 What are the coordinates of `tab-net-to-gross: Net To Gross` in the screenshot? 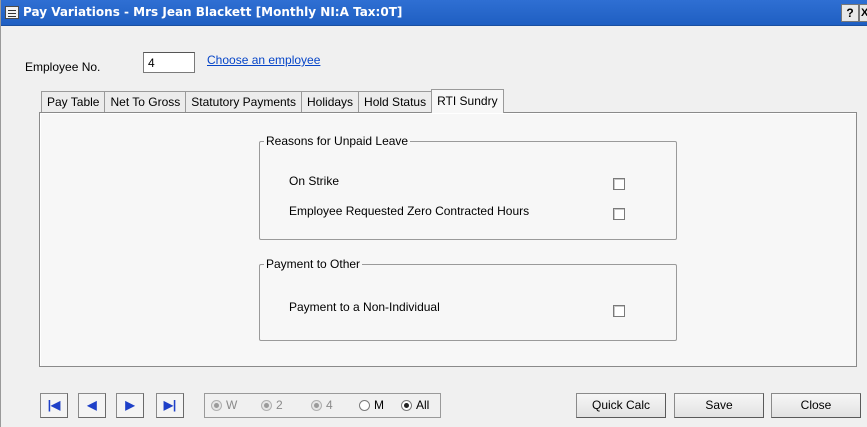 It's located at (145, 102).